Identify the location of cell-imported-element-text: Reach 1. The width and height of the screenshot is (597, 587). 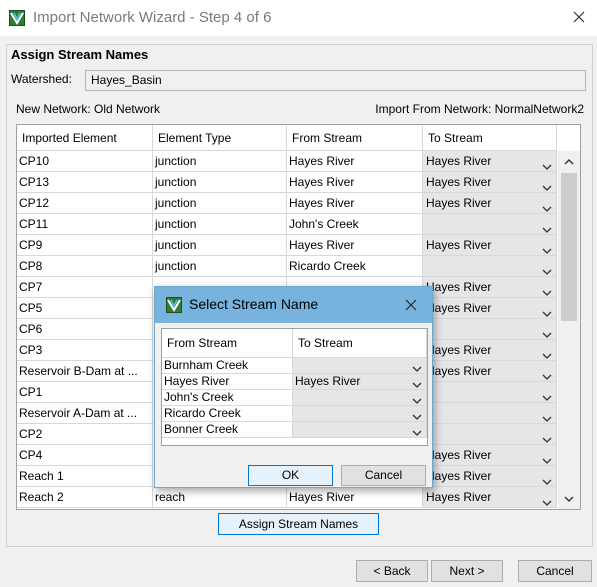
(41, 476).